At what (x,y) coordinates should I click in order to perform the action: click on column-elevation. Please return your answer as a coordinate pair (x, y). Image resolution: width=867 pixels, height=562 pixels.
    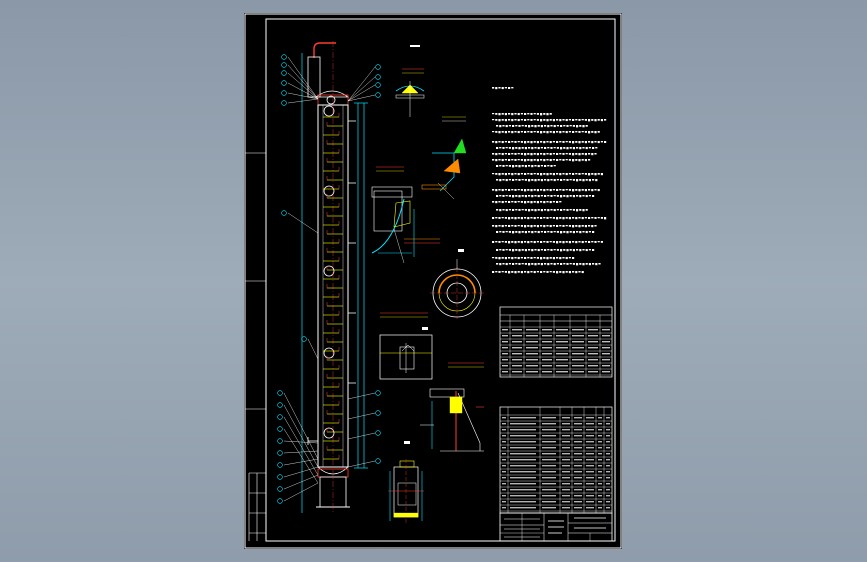
    Looking at the image, I should click on (331, 277).